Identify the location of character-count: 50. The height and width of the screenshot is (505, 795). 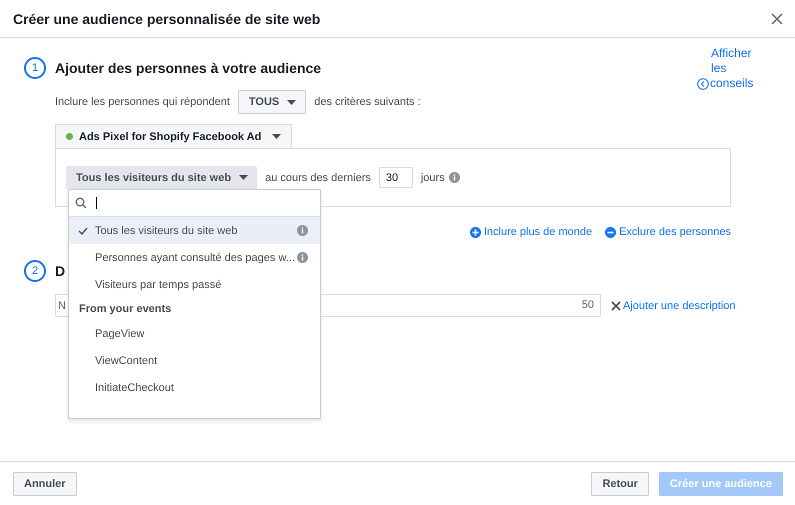
(588, 305).